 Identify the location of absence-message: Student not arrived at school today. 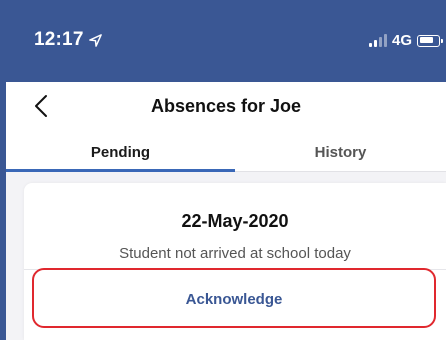
(235, 253).